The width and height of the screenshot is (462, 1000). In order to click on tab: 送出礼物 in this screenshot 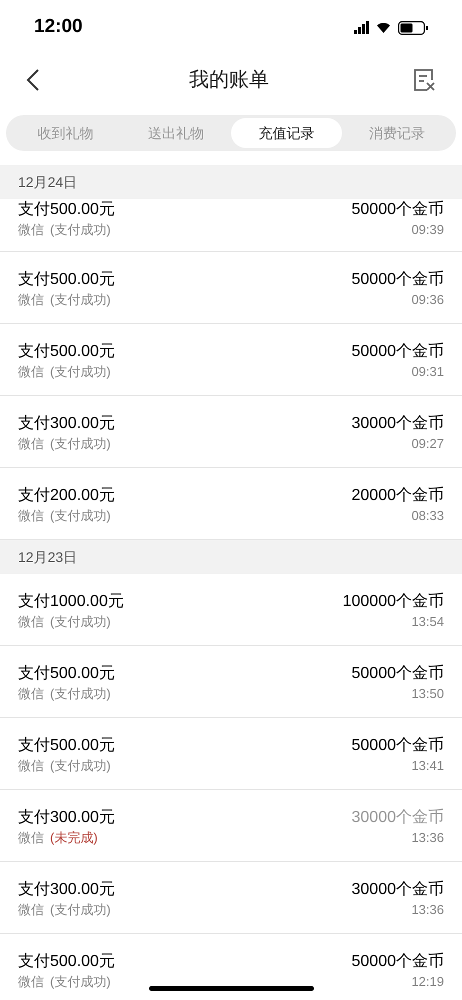, I will do `click(175, 133)`.